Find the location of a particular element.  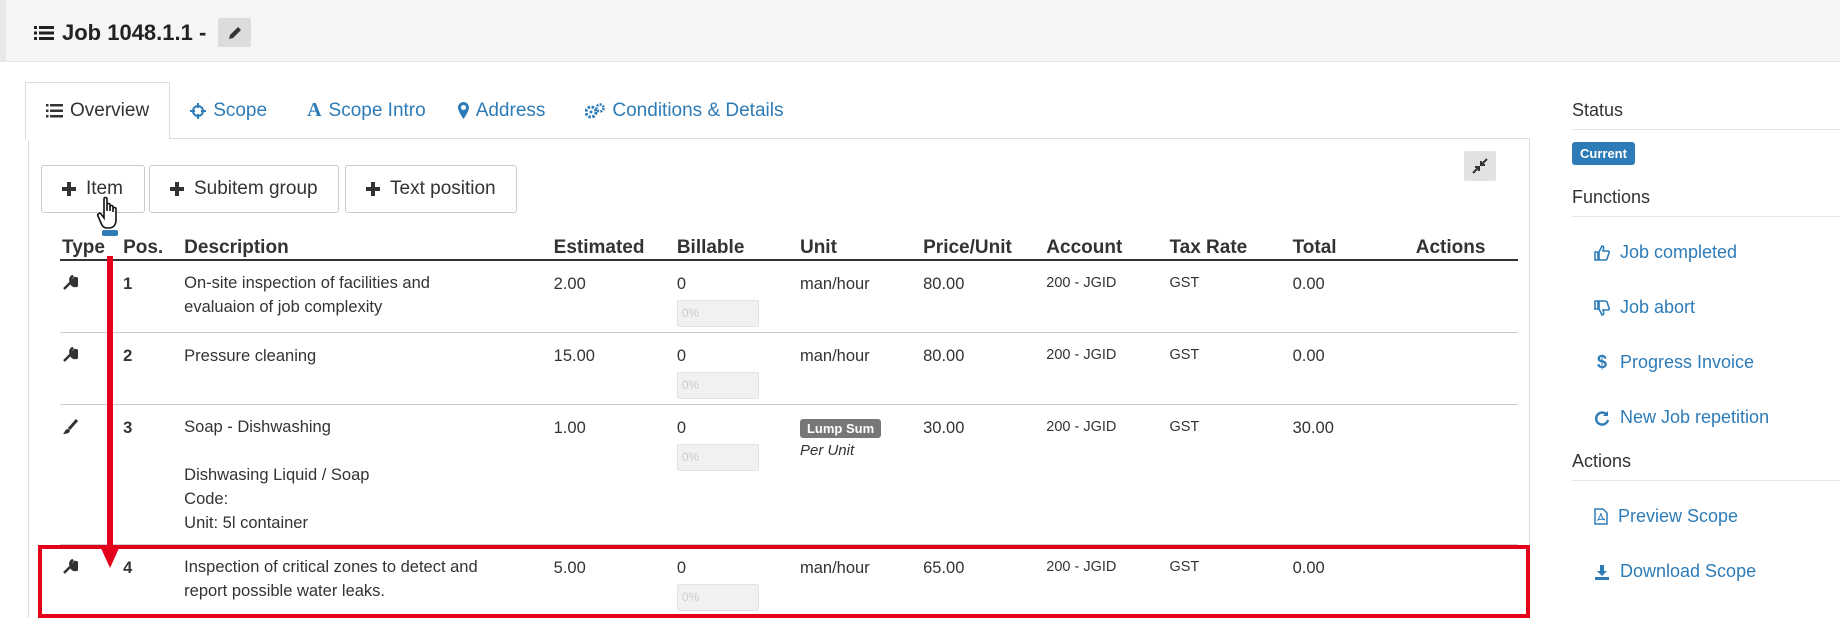

description-line: Unit: 5l container is located at coordinates (246, 522).